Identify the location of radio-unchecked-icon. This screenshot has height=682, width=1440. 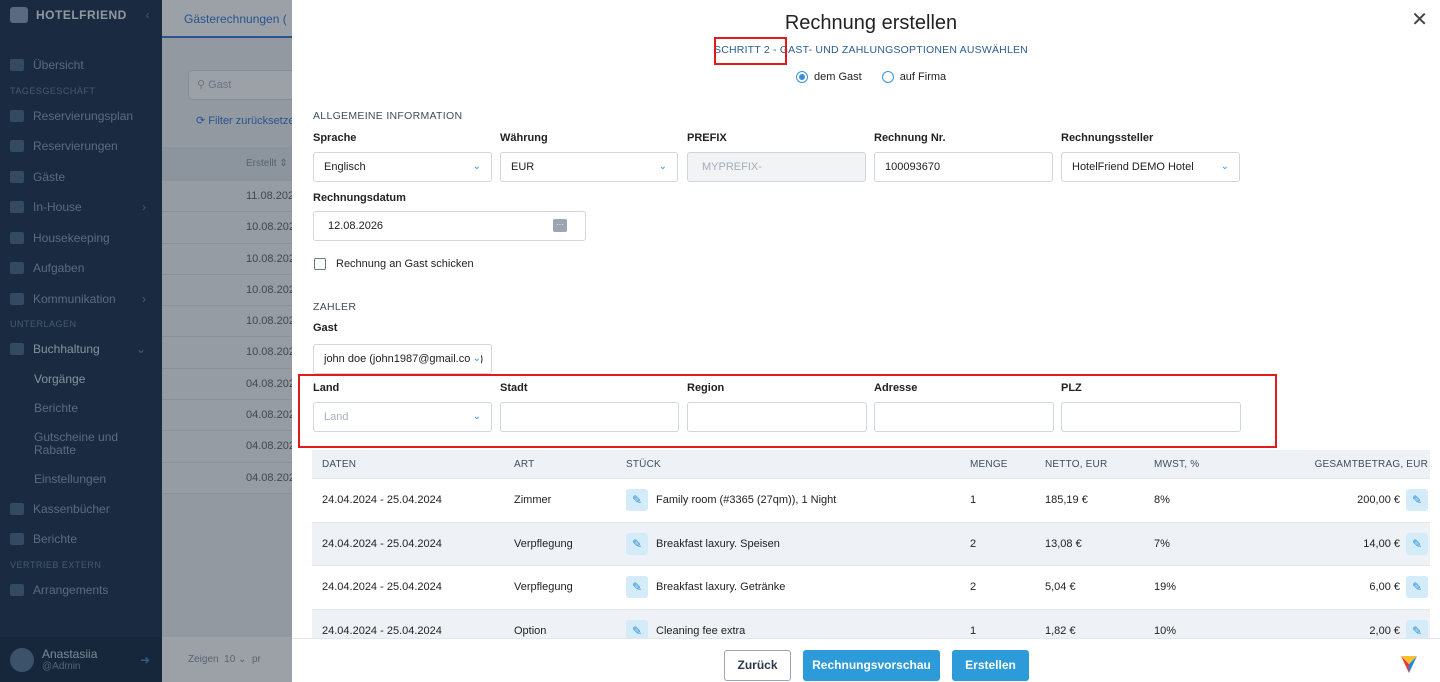
(887, 77).